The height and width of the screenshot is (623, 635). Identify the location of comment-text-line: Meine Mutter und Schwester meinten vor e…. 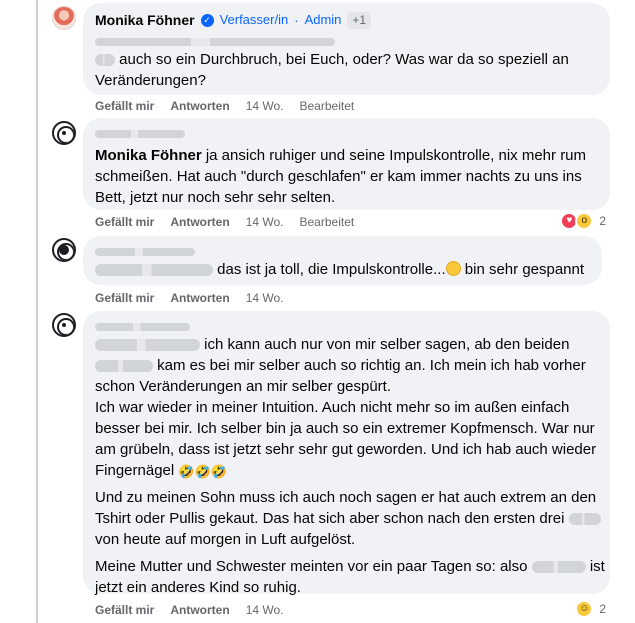
(311, 566).